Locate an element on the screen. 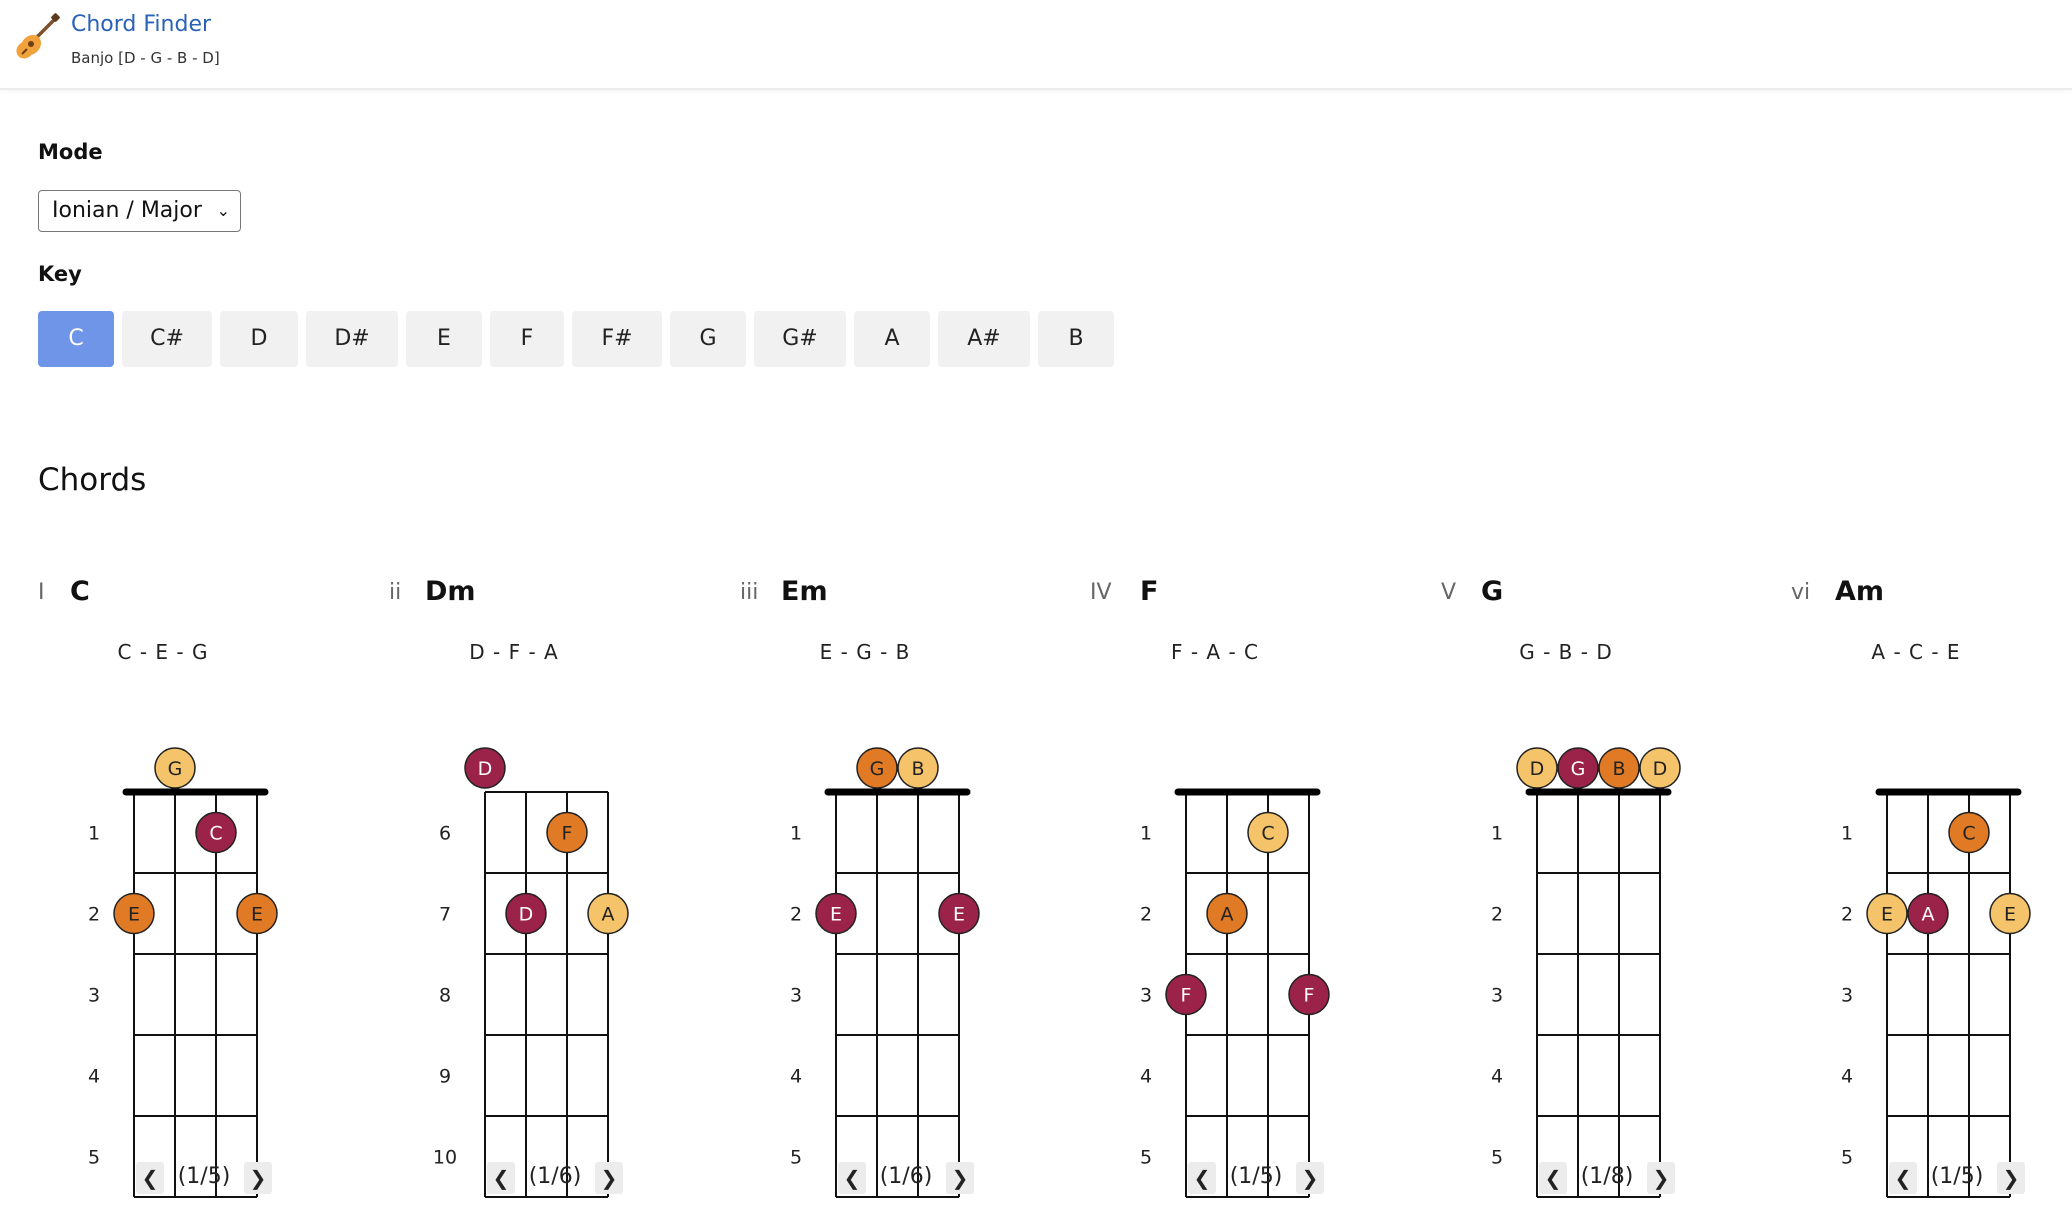 Image resolution: width=2072 pixels, height=1224 pixels. fret-number: 3 is located at coordinates (796, 996).